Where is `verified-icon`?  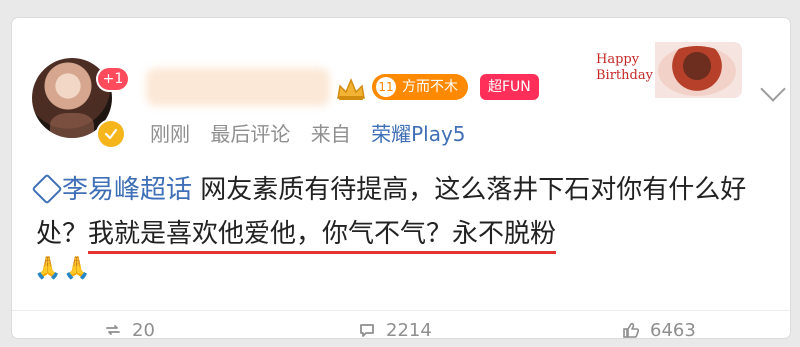
verified-icon is located at coordinates (111, 134).